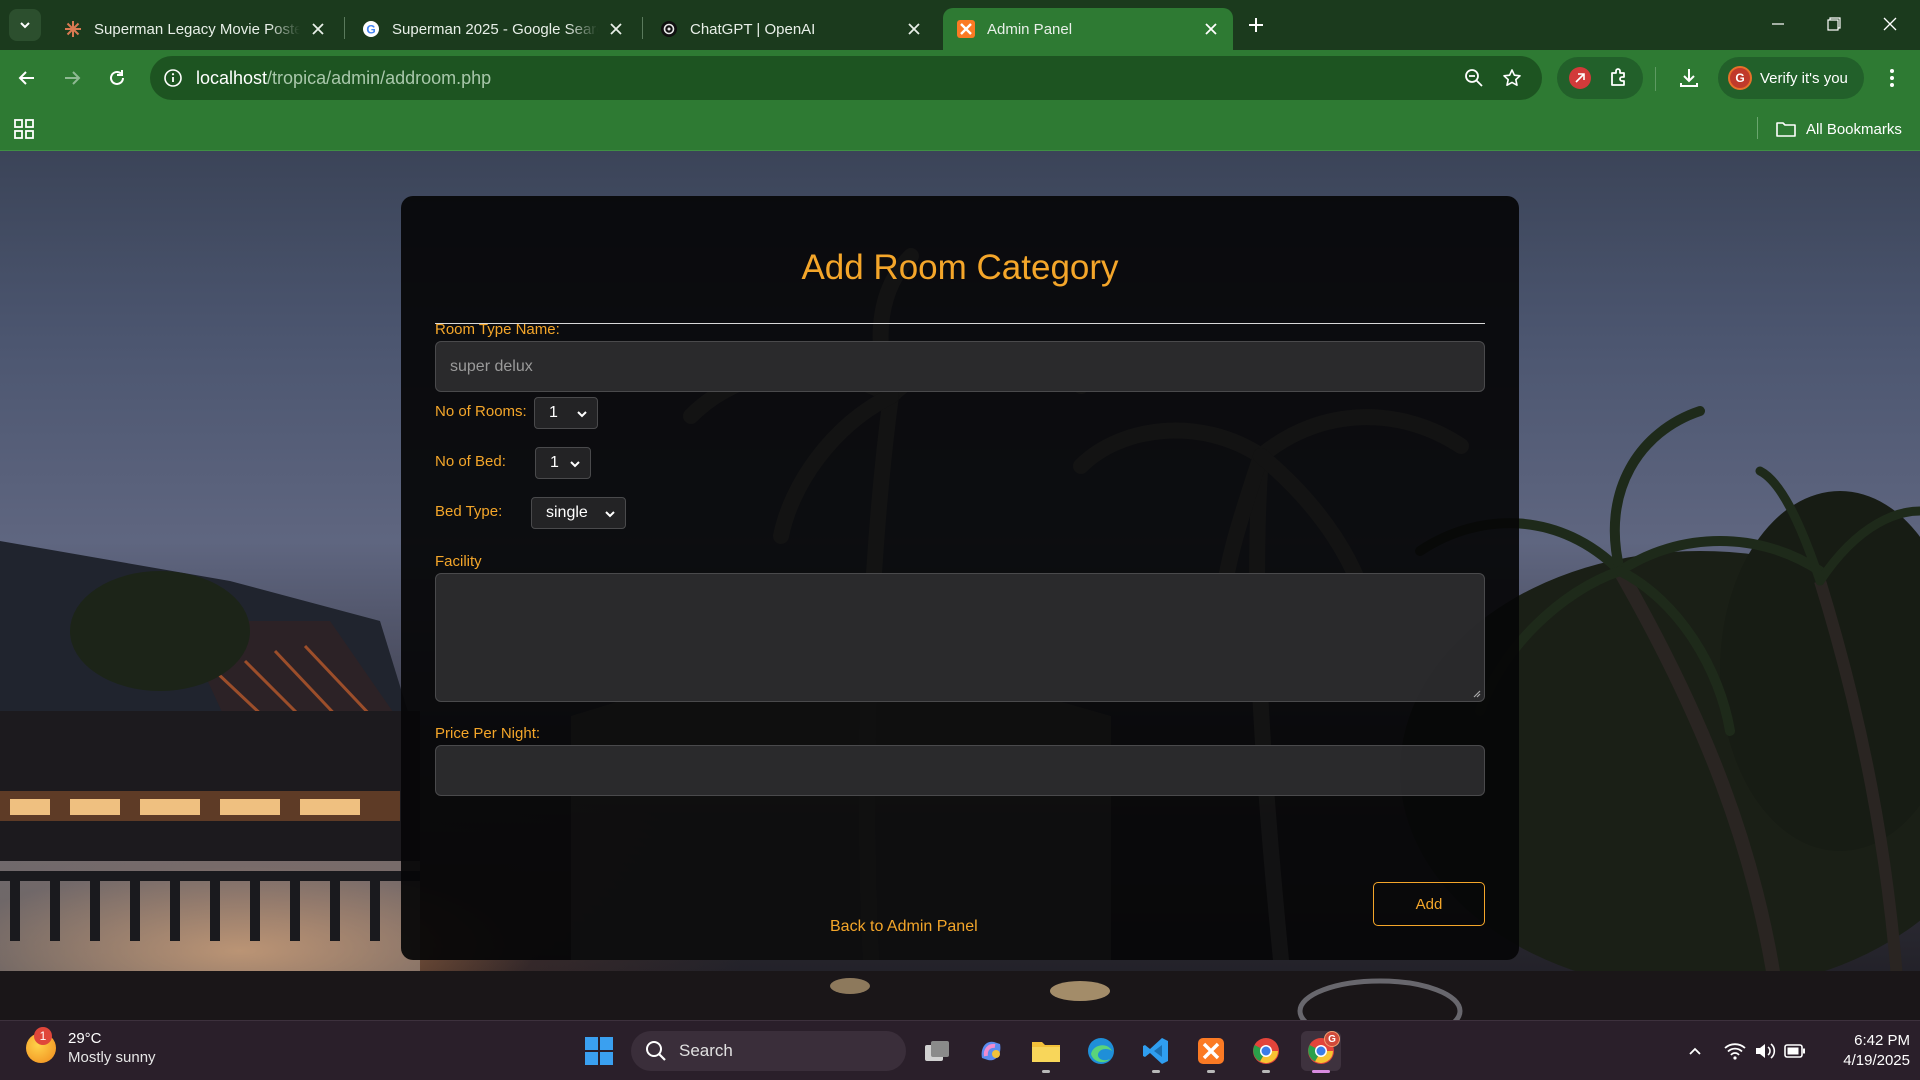 This screenshot has height=1080, width=1920. Describe the element at coordinates (493, 29) in the screenshot. I see `tab-google-search: G Superman 2025 - Google Search` at that location.